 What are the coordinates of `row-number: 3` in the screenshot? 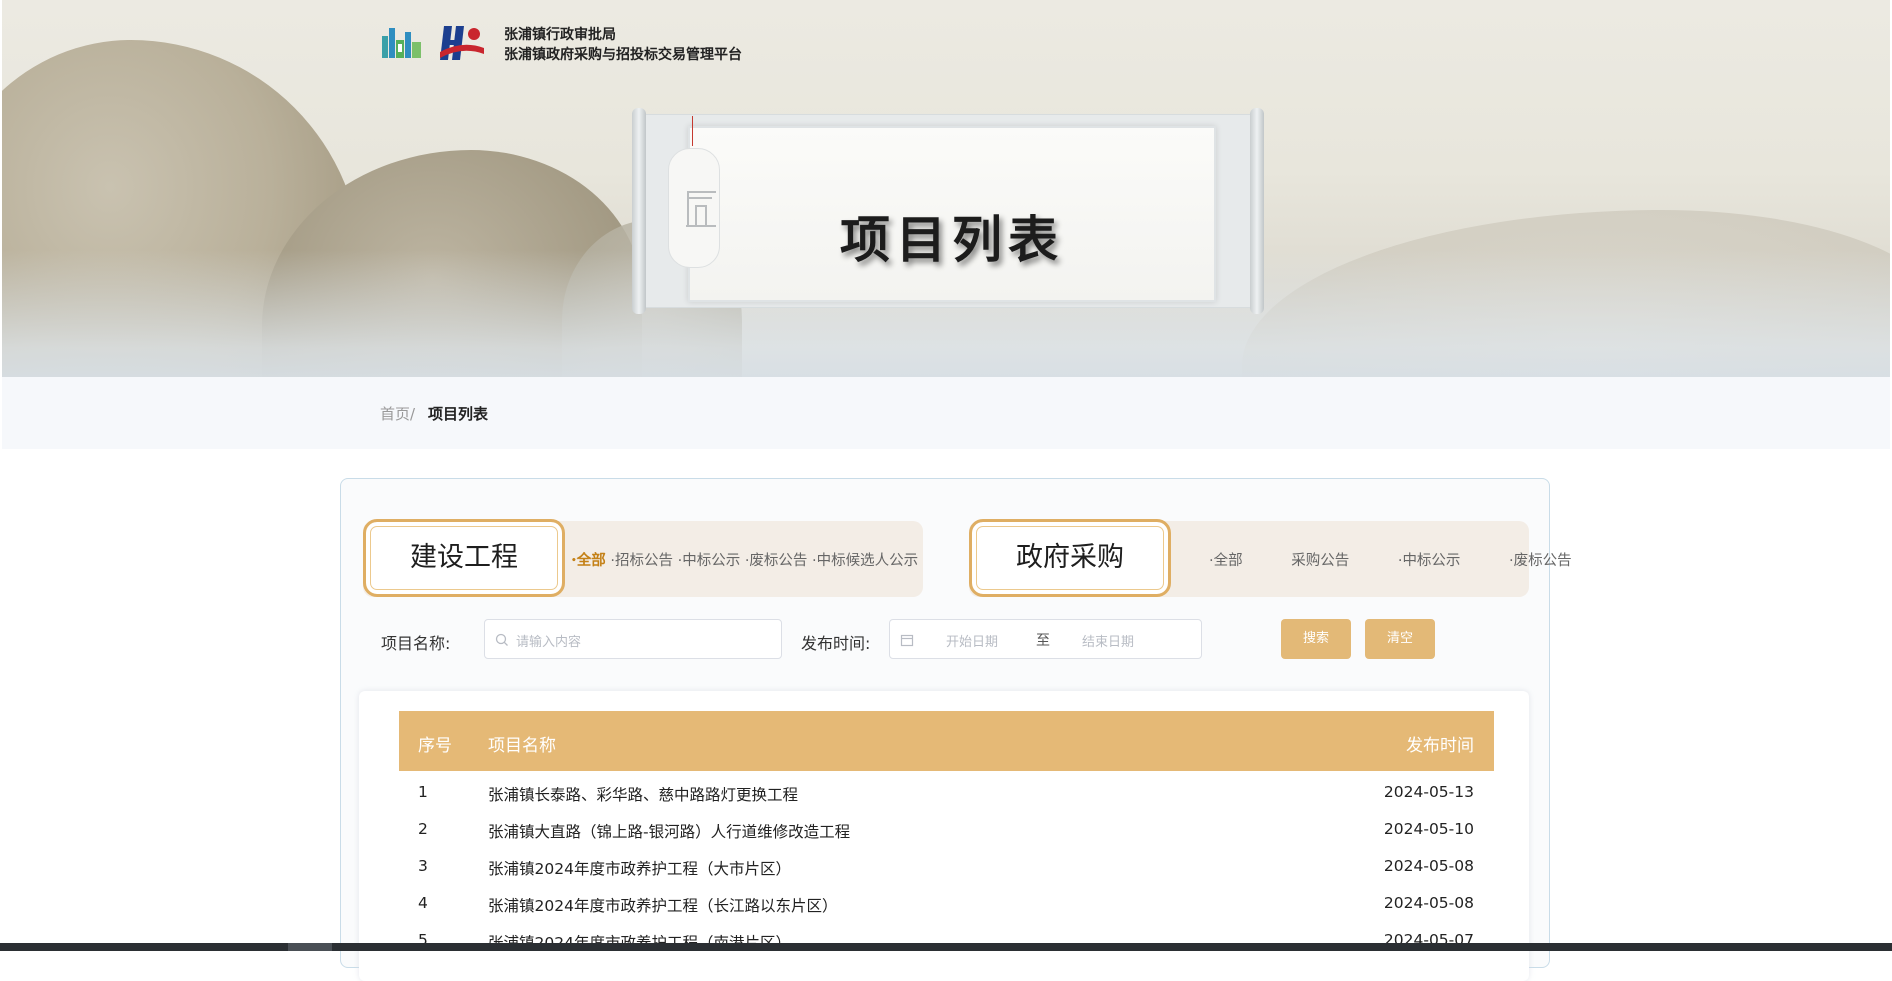 It's located at (423, 866).